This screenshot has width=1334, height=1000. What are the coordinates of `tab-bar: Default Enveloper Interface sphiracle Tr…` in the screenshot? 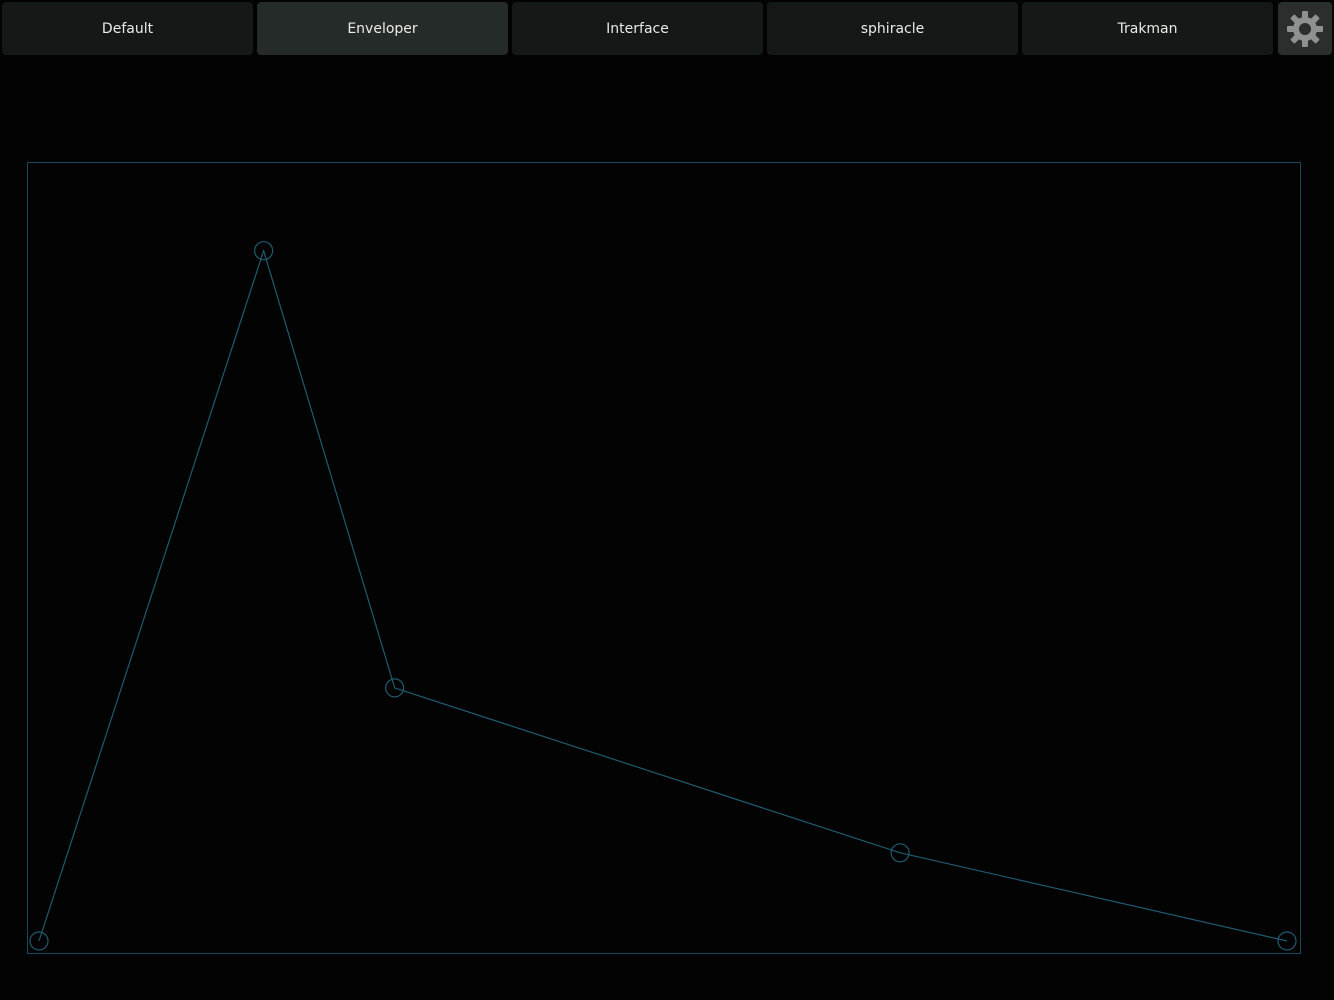 It's located at (667, 29).